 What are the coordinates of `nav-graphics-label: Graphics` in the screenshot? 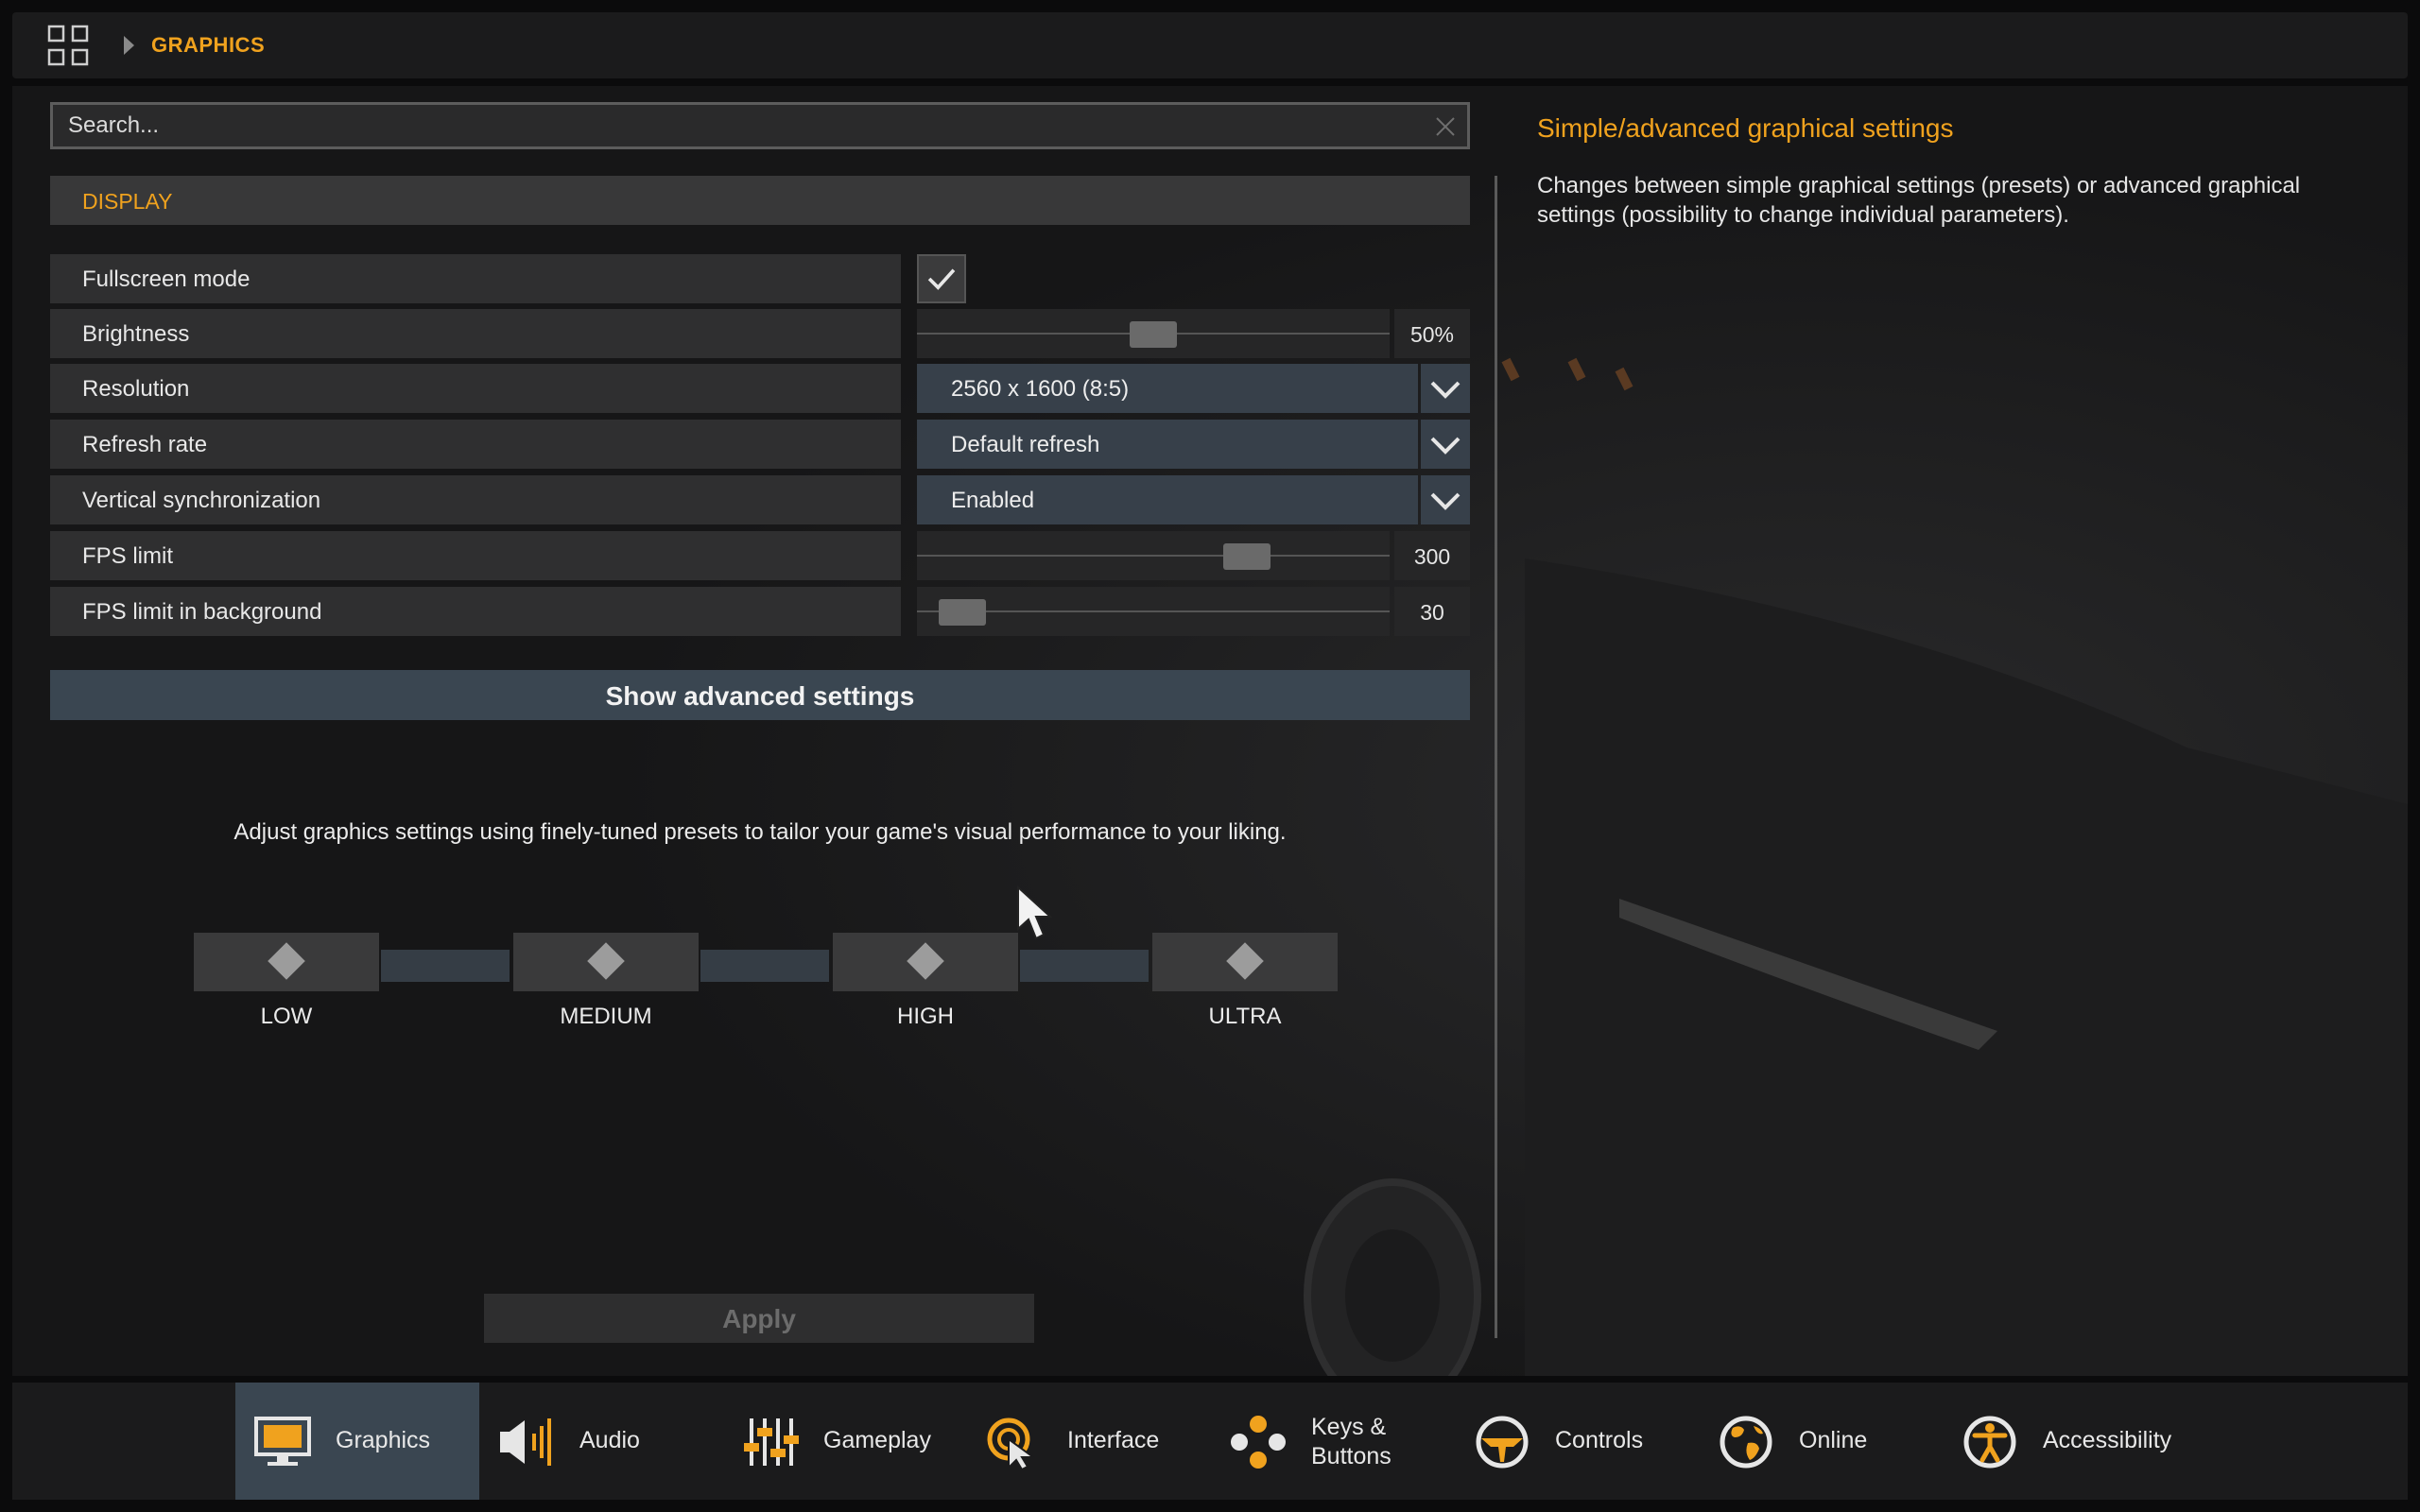 It's located at (383, 1440).